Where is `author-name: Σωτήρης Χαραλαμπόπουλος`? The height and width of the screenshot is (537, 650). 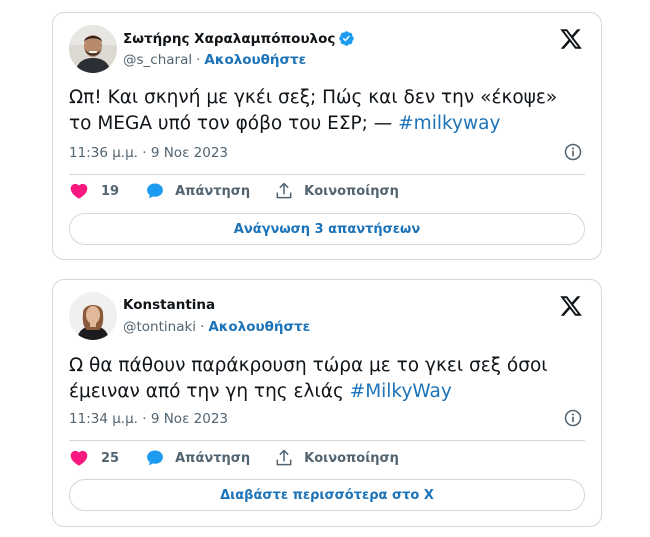 author-name: Σωτήρης Χαραλαμπόπουλος is located at coordinates (229, 39).